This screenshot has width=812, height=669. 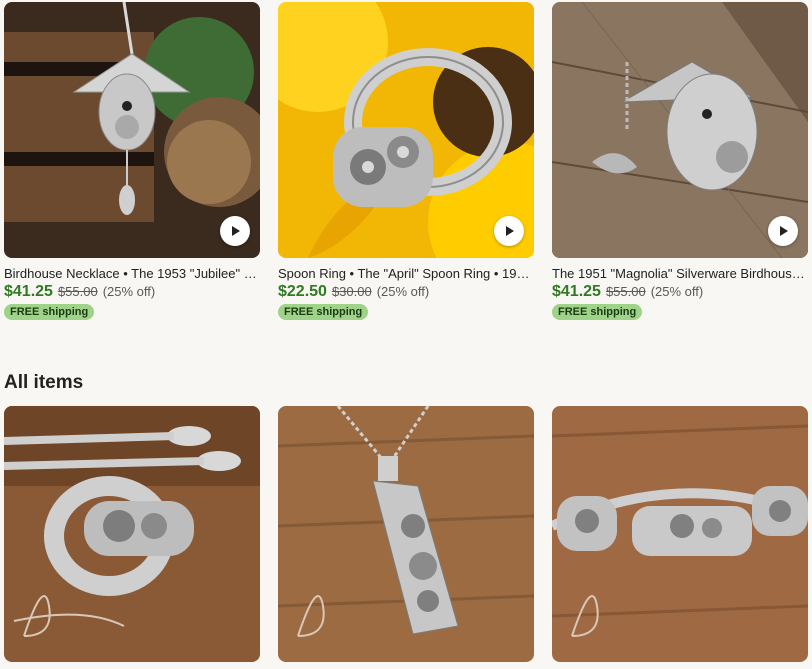 What do you see at coordinates (351, 291) in the screenshot?
I see `original-price: $30.00` at bounding box center [351, 291].